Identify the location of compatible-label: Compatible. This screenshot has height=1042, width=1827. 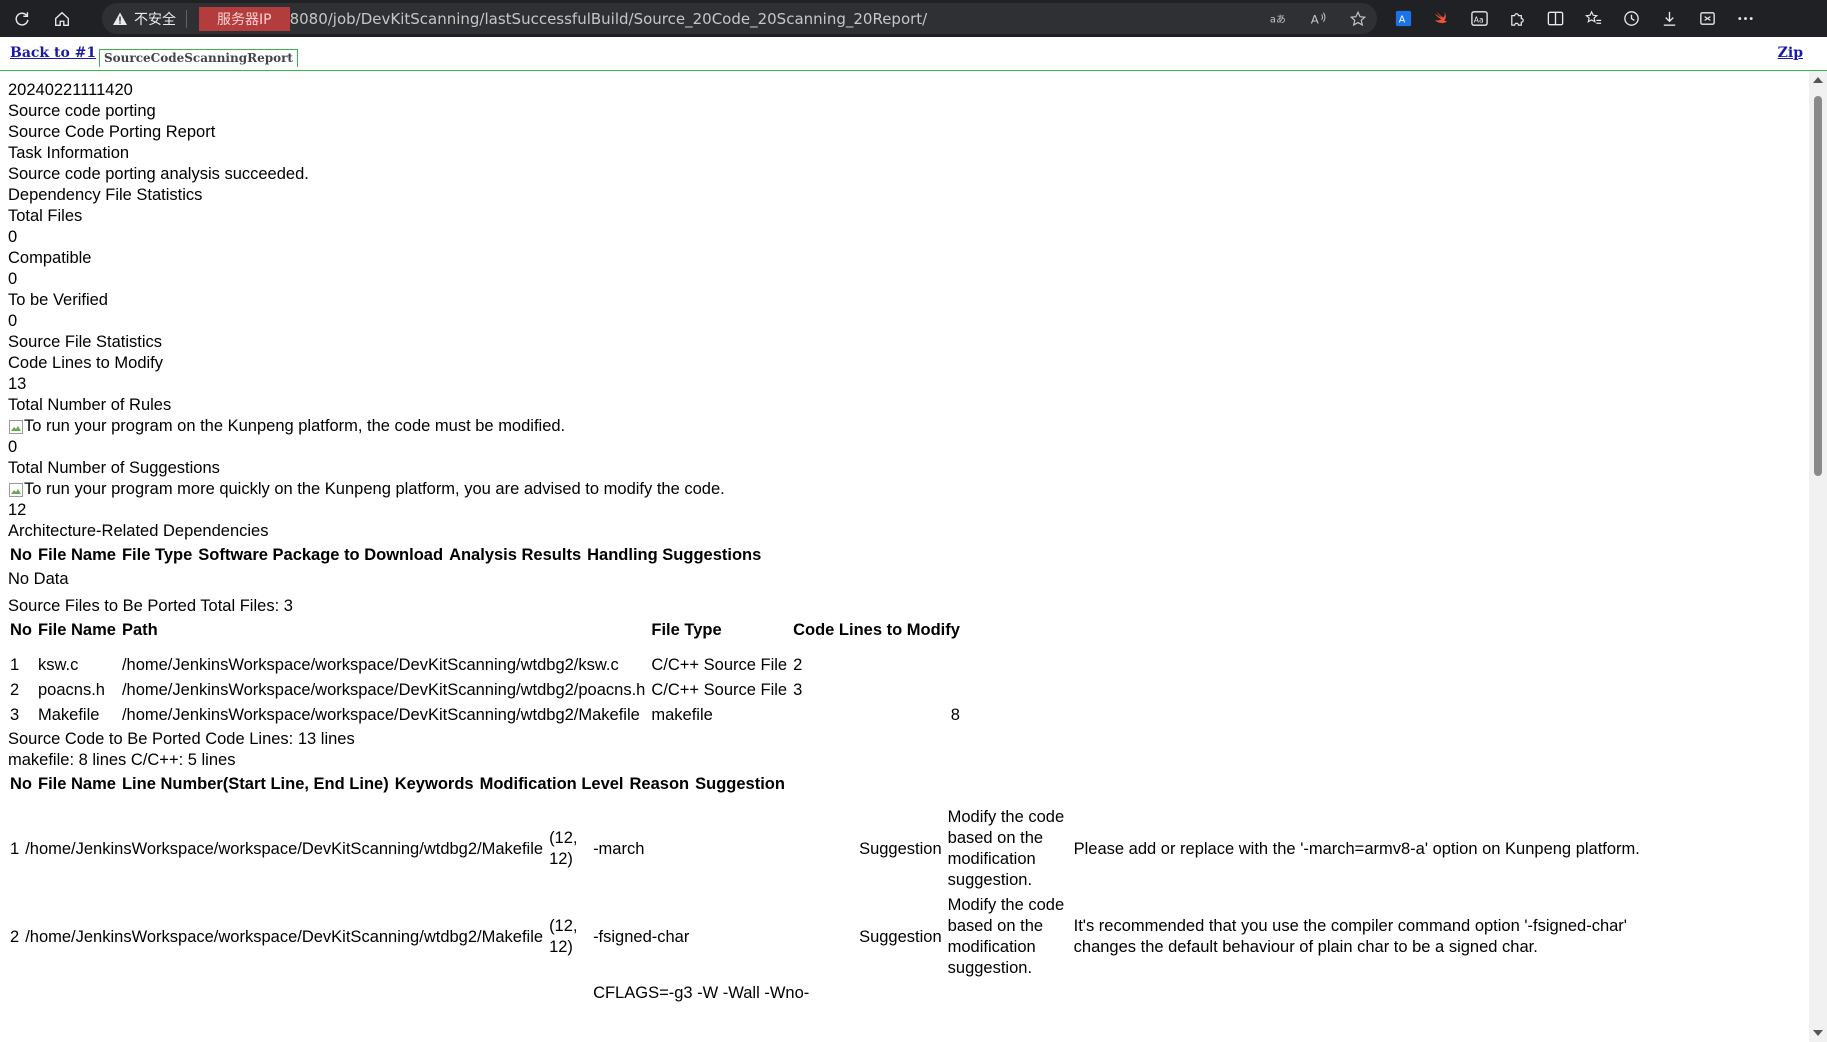
(50, 258).